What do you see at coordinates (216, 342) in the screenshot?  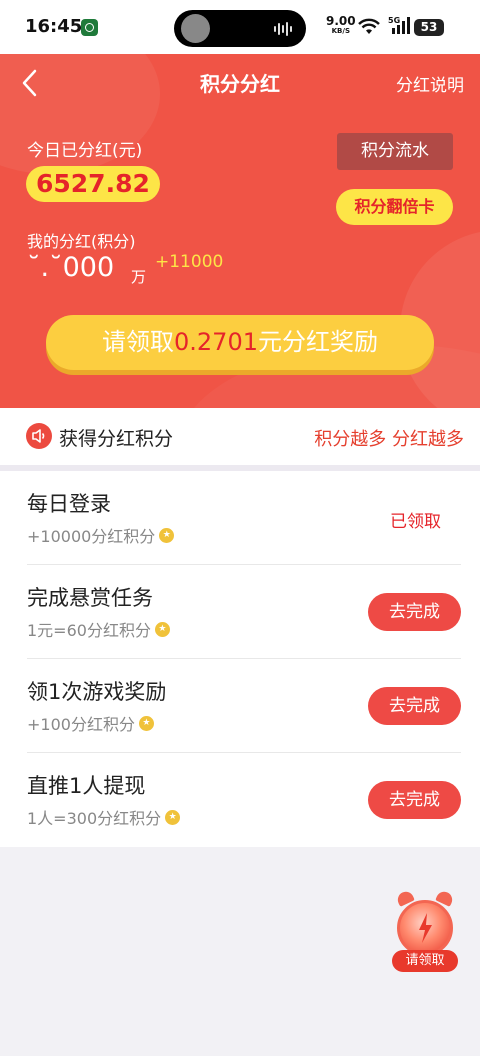 I see `claim-amount: 0.2701` at bounding box center [216, 342].